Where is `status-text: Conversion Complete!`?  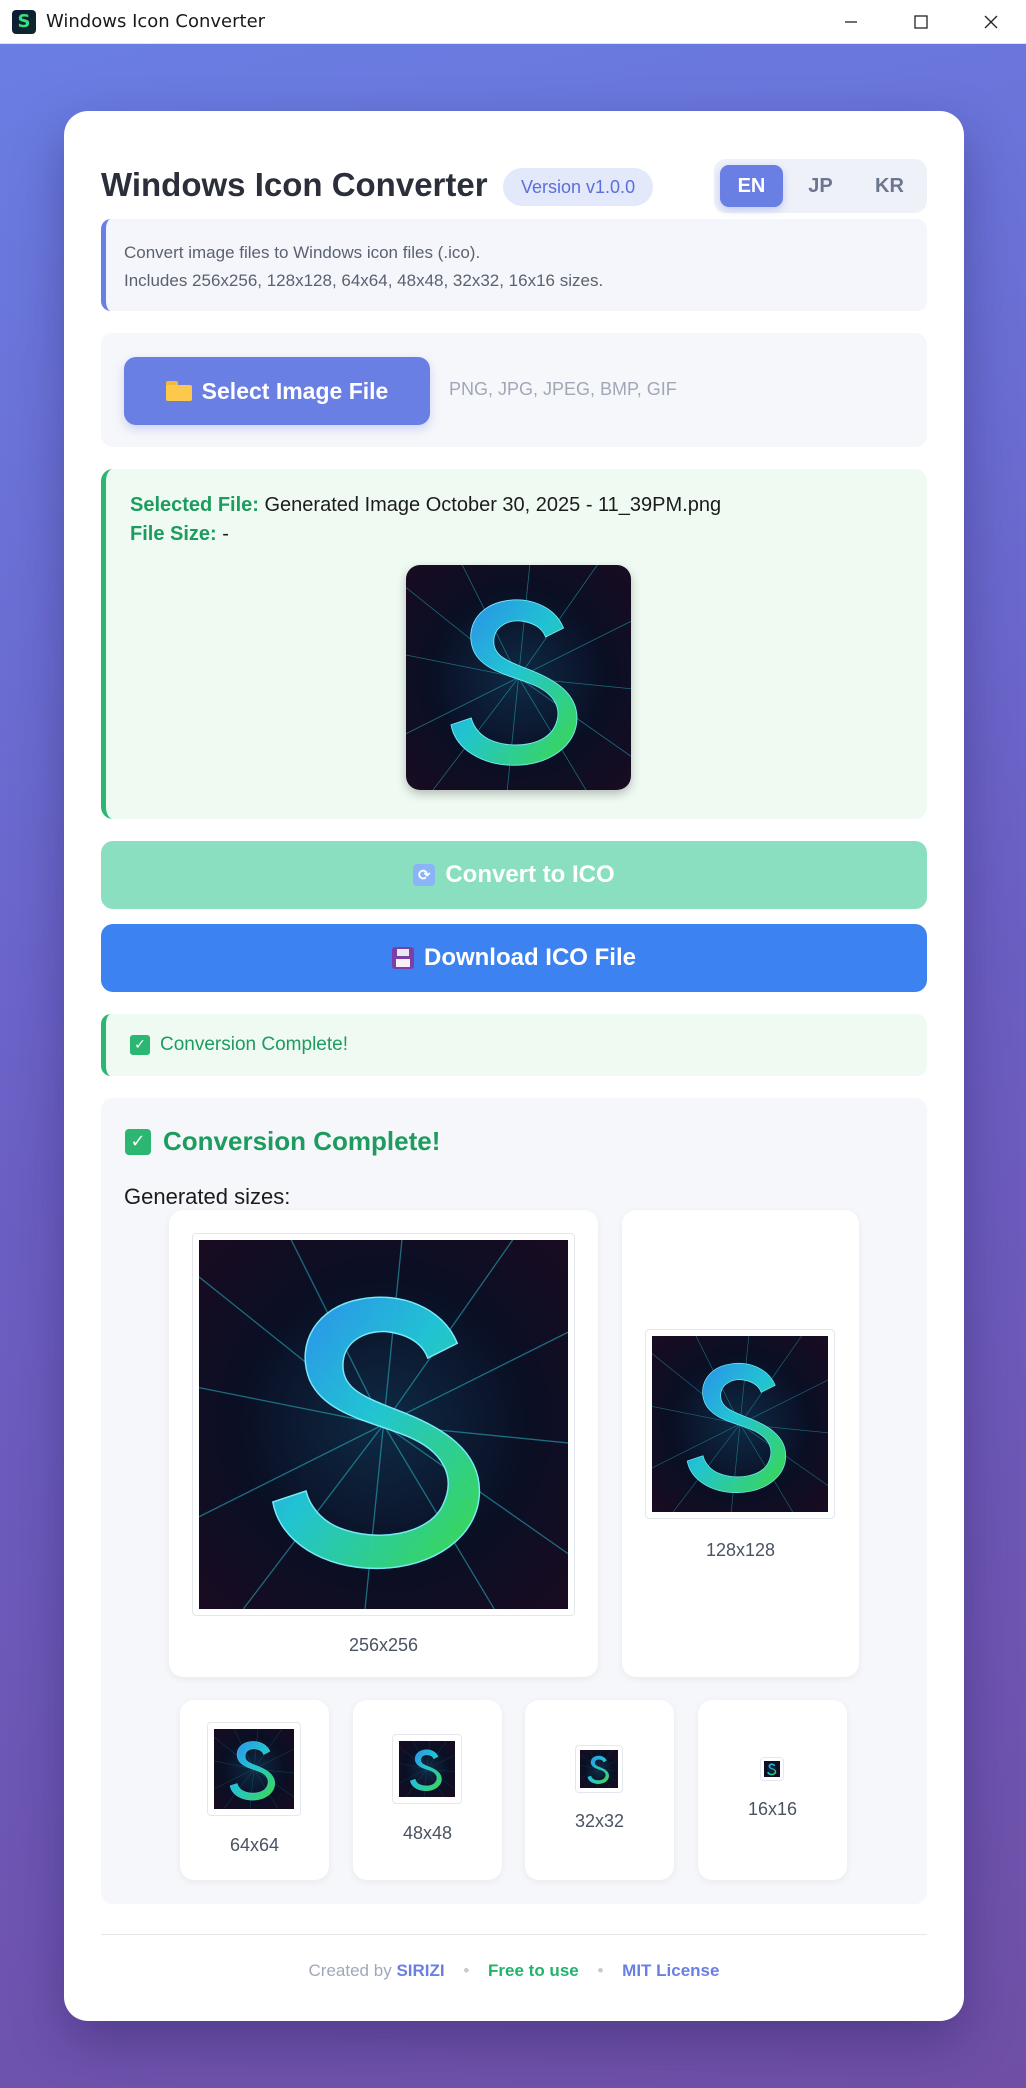 status-text: Conversion Complete! is located at coordinates (254, 1044).